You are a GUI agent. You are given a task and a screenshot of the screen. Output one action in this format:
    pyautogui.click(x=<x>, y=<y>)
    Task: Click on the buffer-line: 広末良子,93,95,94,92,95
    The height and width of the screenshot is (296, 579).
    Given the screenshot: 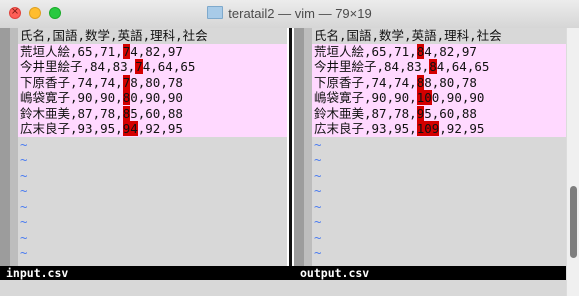 What is the action you would take?
    pyautogui.click(x=152, y=129)
    